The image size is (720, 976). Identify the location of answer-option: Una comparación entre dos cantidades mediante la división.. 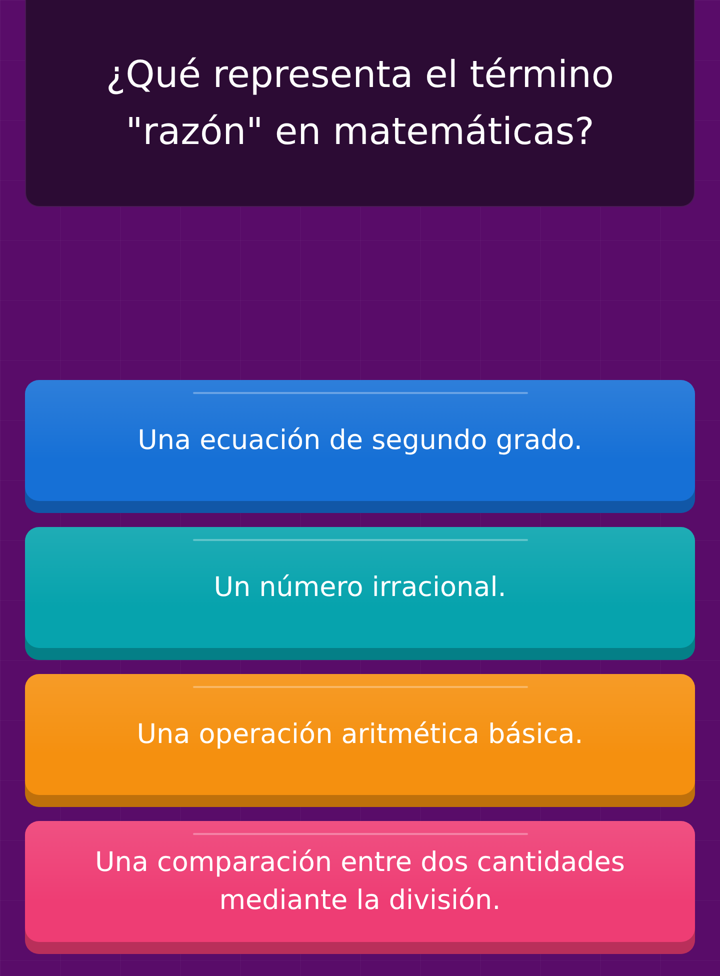
(360, 887).